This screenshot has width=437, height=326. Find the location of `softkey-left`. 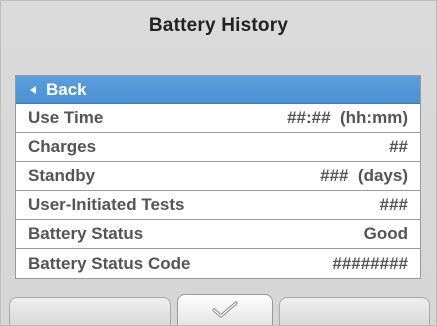

softkey-left is located at coordinates (90, 311).